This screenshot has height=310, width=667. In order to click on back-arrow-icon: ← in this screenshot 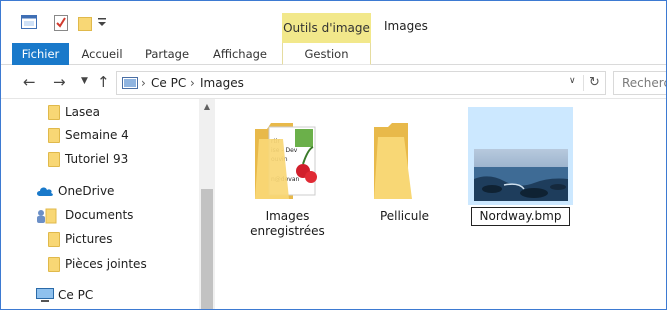, I will do `click(29, 82)`.